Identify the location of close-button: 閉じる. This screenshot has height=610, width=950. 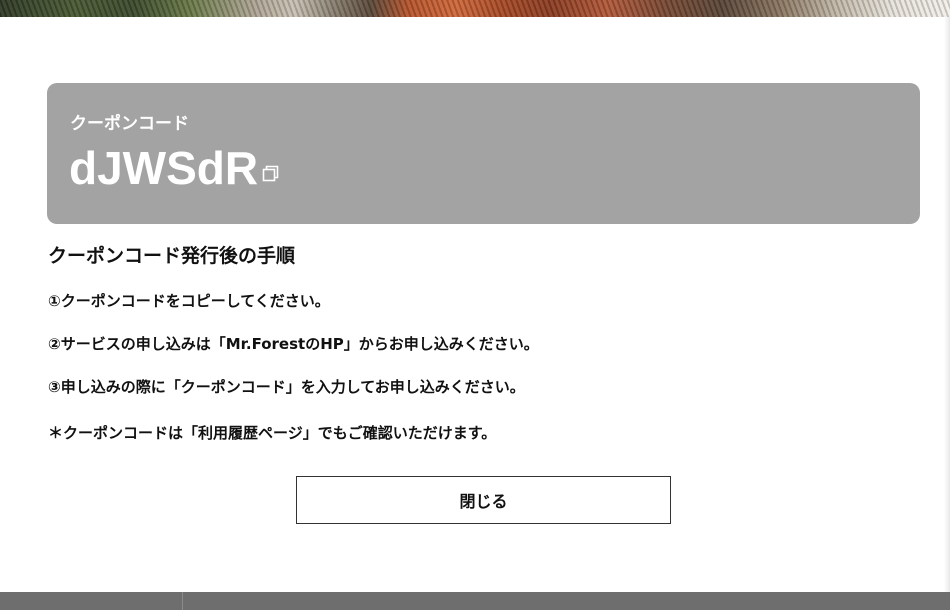
(483, 500).